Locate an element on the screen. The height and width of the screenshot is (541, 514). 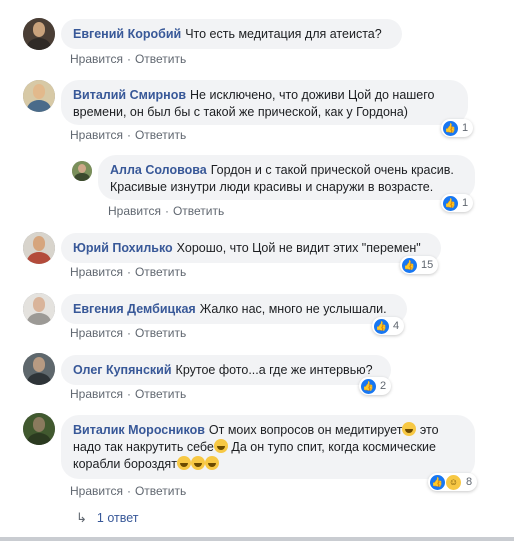
comment-author: Олег Купянский is located at coordinates (122, 370).